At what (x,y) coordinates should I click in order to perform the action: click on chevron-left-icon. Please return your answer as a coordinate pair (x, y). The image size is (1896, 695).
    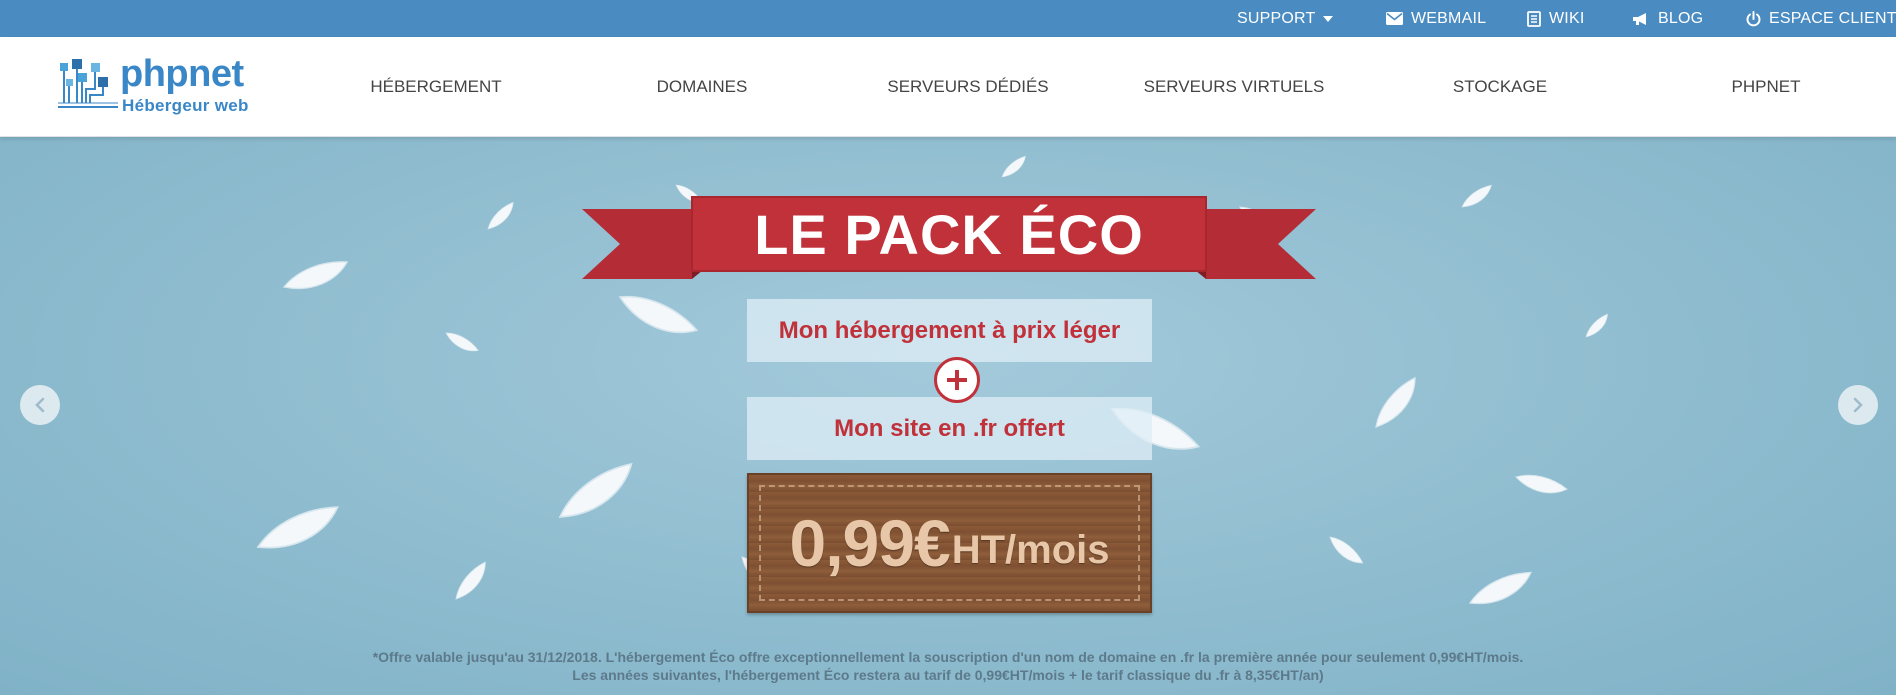
    Looking at the image, I should click on (40, 405).